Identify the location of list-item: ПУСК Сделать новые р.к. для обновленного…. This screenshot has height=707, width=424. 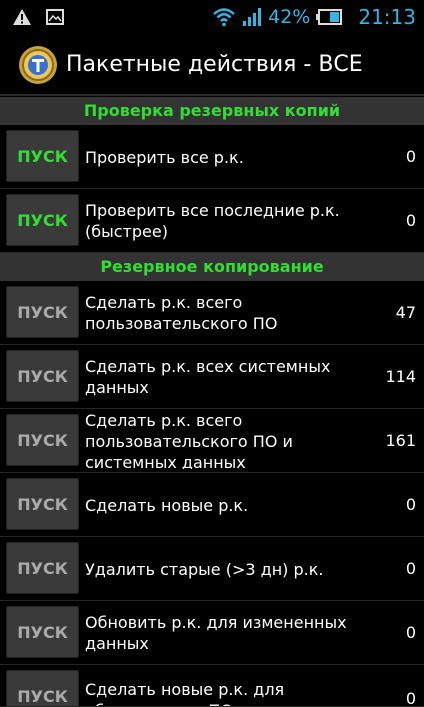
(212, 686).